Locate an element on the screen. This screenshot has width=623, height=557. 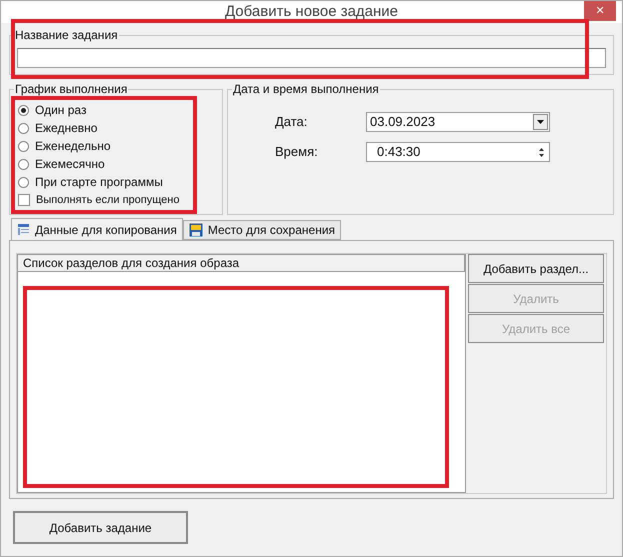
tab: Место для сохранения is located at coordinates (262, 230).